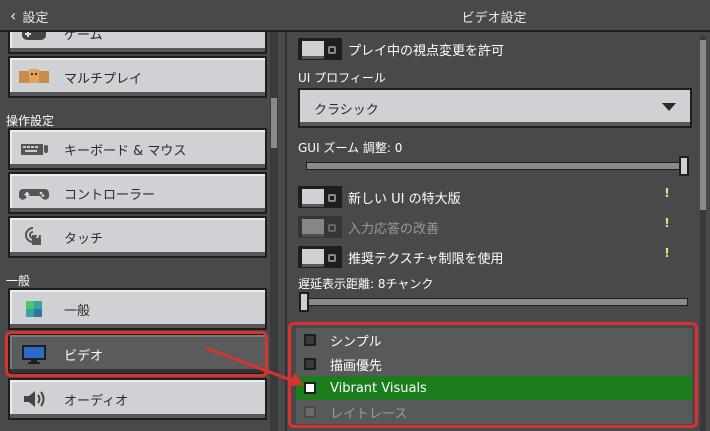  I want to click on gui-zoom-slider, so click(497, 166).